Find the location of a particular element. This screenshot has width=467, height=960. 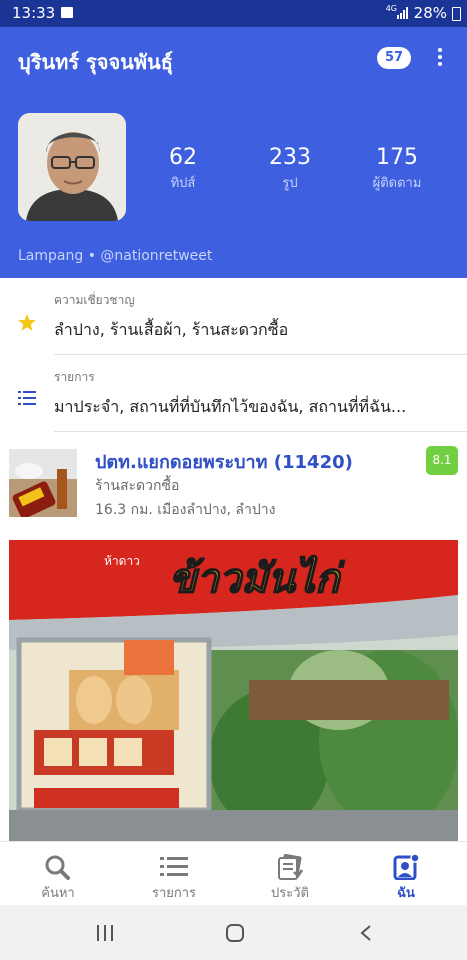

venue-location: 16.3 กม. เมืองลำปาง, ลำปาง is located at coordinates (185, 510).